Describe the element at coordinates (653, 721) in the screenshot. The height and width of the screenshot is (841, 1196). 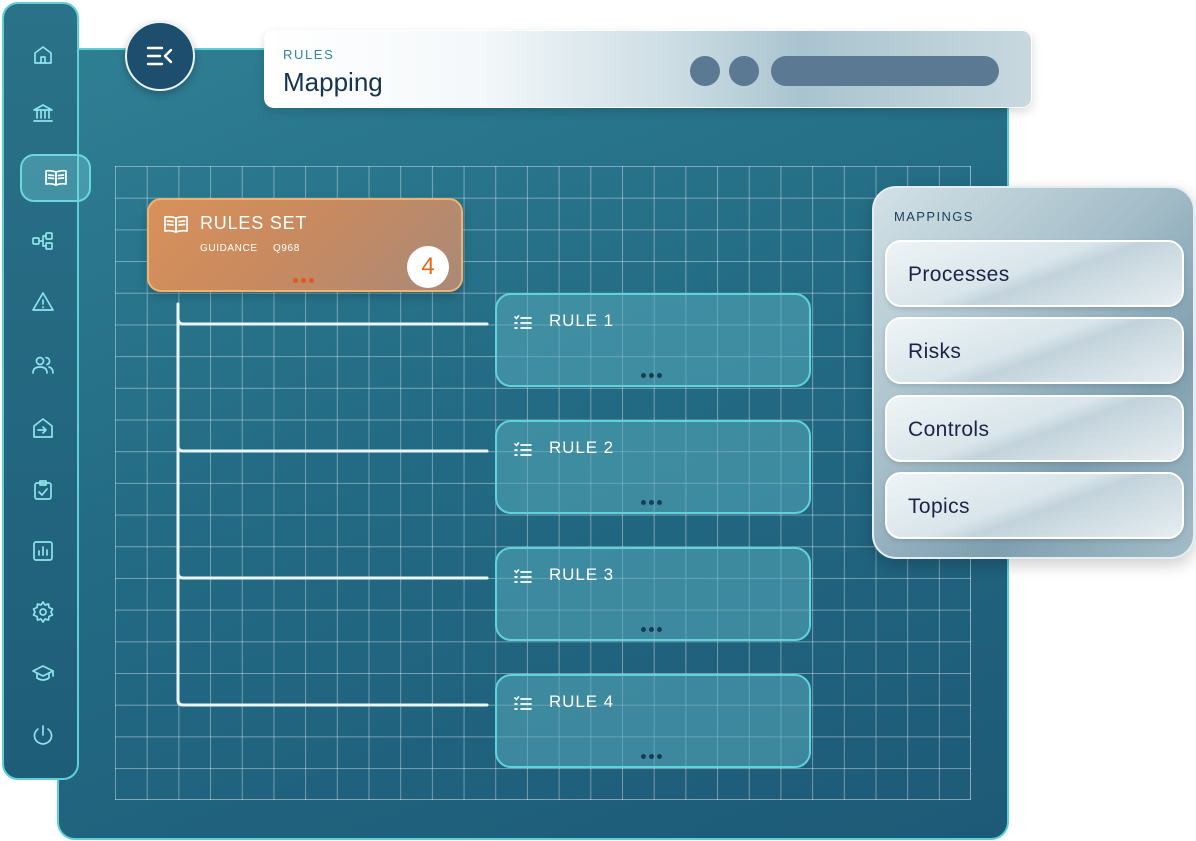
I see `rule-card: RULE 4` at that location.